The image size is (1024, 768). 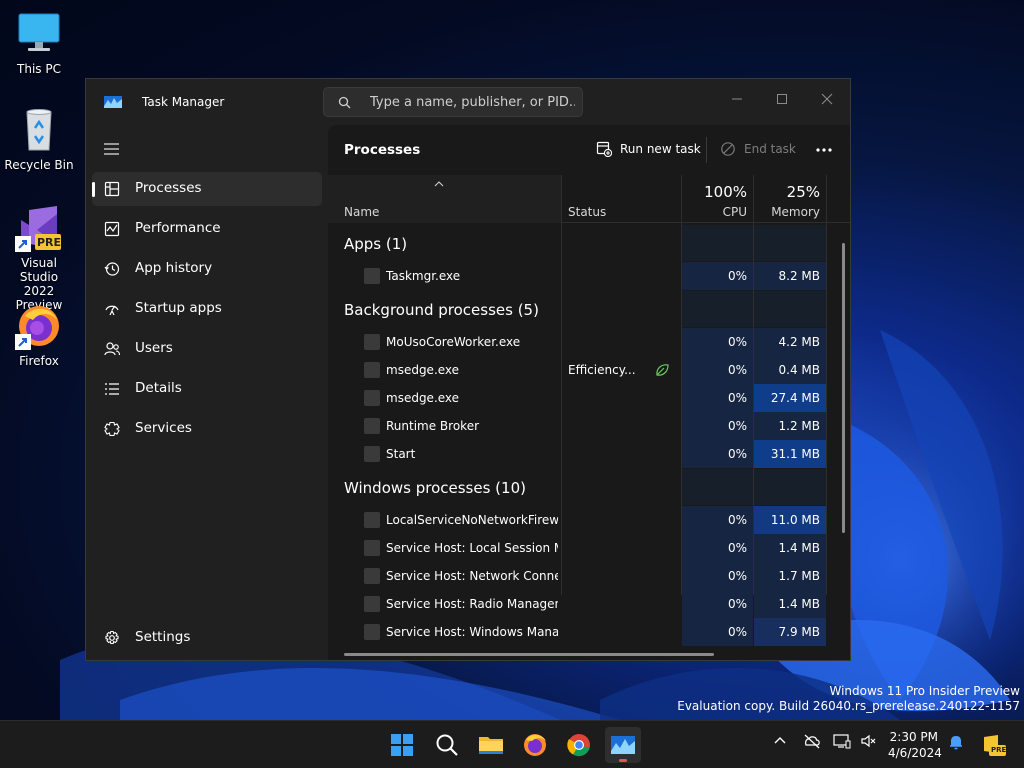 I want to click on table-row: msedge.exe 0% 27.4 MB, so click(x=589, y=398).